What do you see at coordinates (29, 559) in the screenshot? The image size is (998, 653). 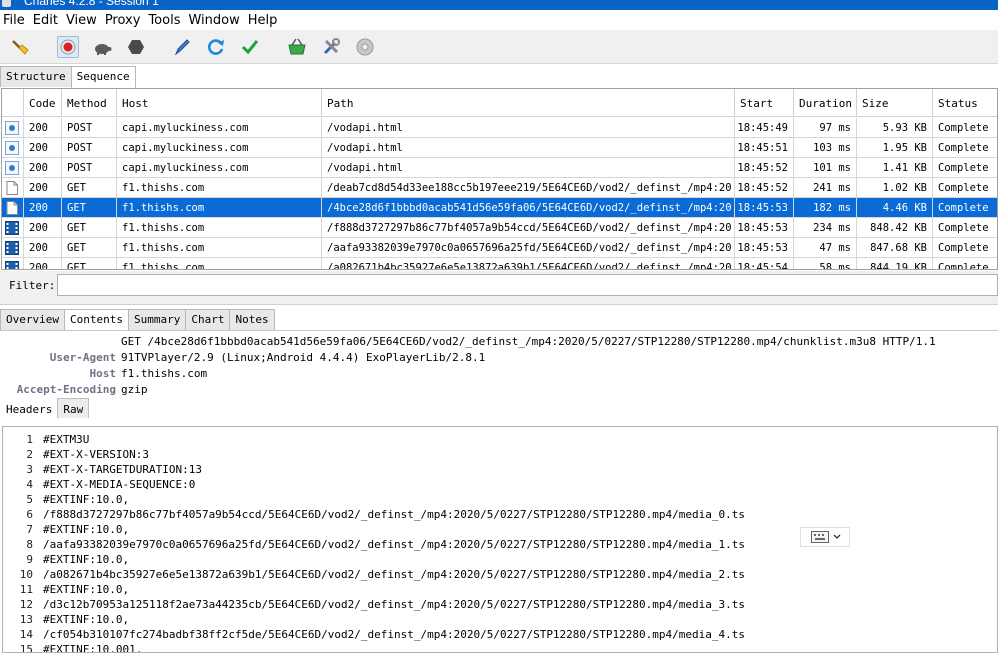 I see `line-number: 9` at bounding box center [29, 559].